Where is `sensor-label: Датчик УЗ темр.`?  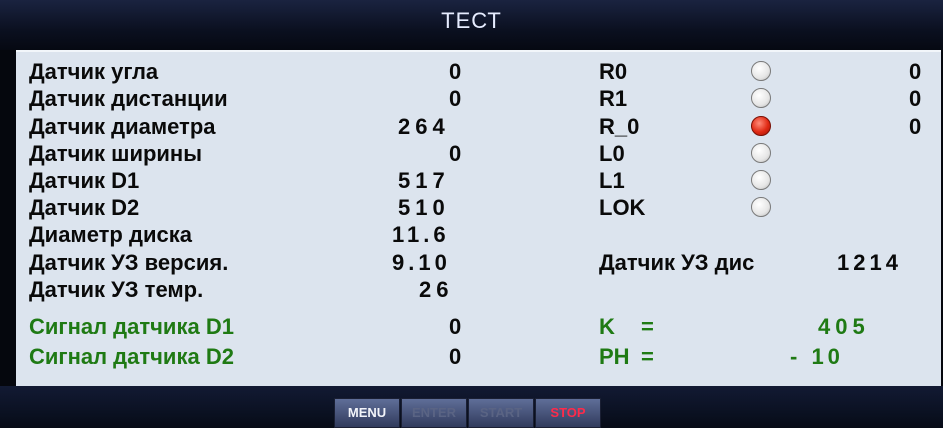 sensor-label: Датчик УЗ темр. is located at coordinates (116, 289).